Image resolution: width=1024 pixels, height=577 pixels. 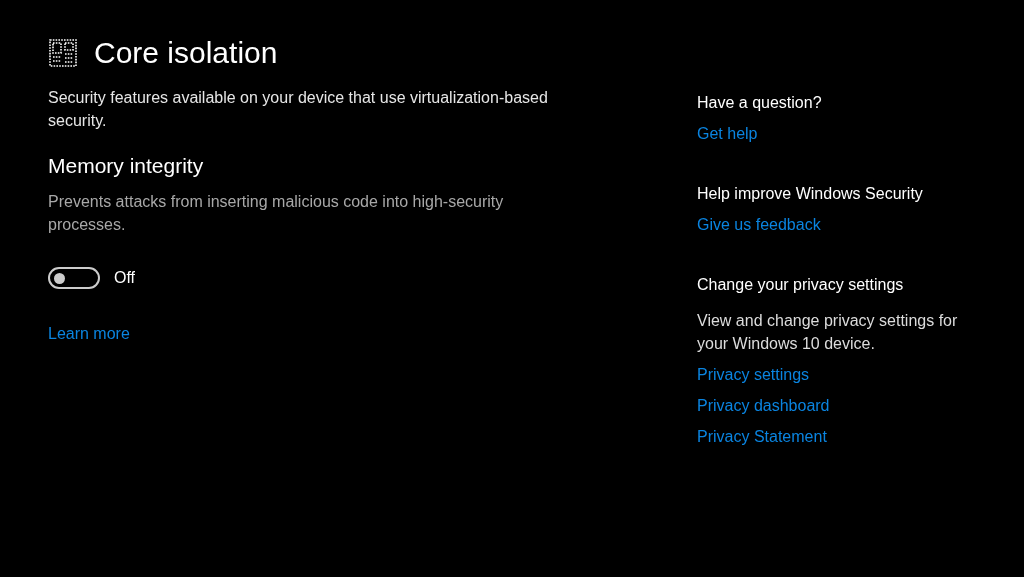 What do you see at coordinates (753, 375) in the screenshot?
I see `sidebar-link: Privacy settings` at bounding box center [753, 375].